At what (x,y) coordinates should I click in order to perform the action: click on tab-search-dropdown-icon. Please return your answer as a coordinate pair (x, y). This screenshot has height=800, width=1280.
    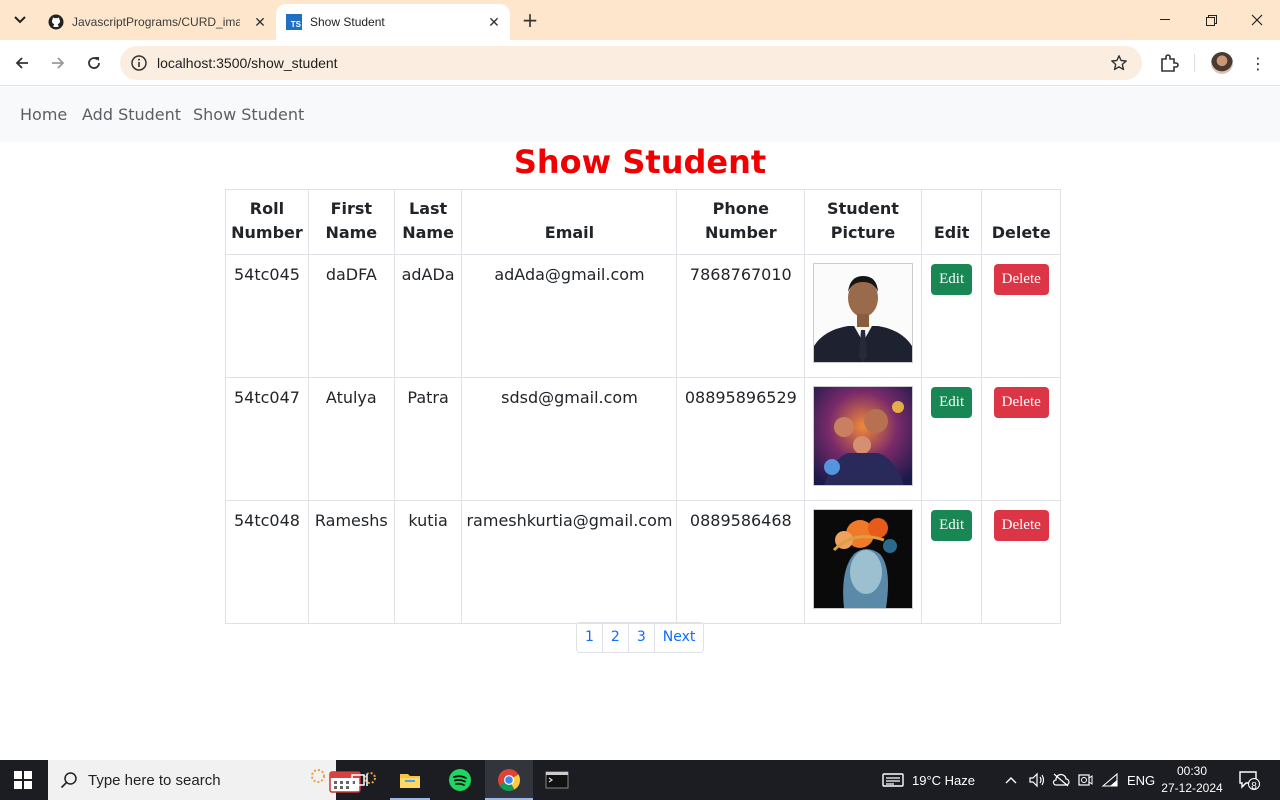
    Looking at the image, I should click on (20, 20).